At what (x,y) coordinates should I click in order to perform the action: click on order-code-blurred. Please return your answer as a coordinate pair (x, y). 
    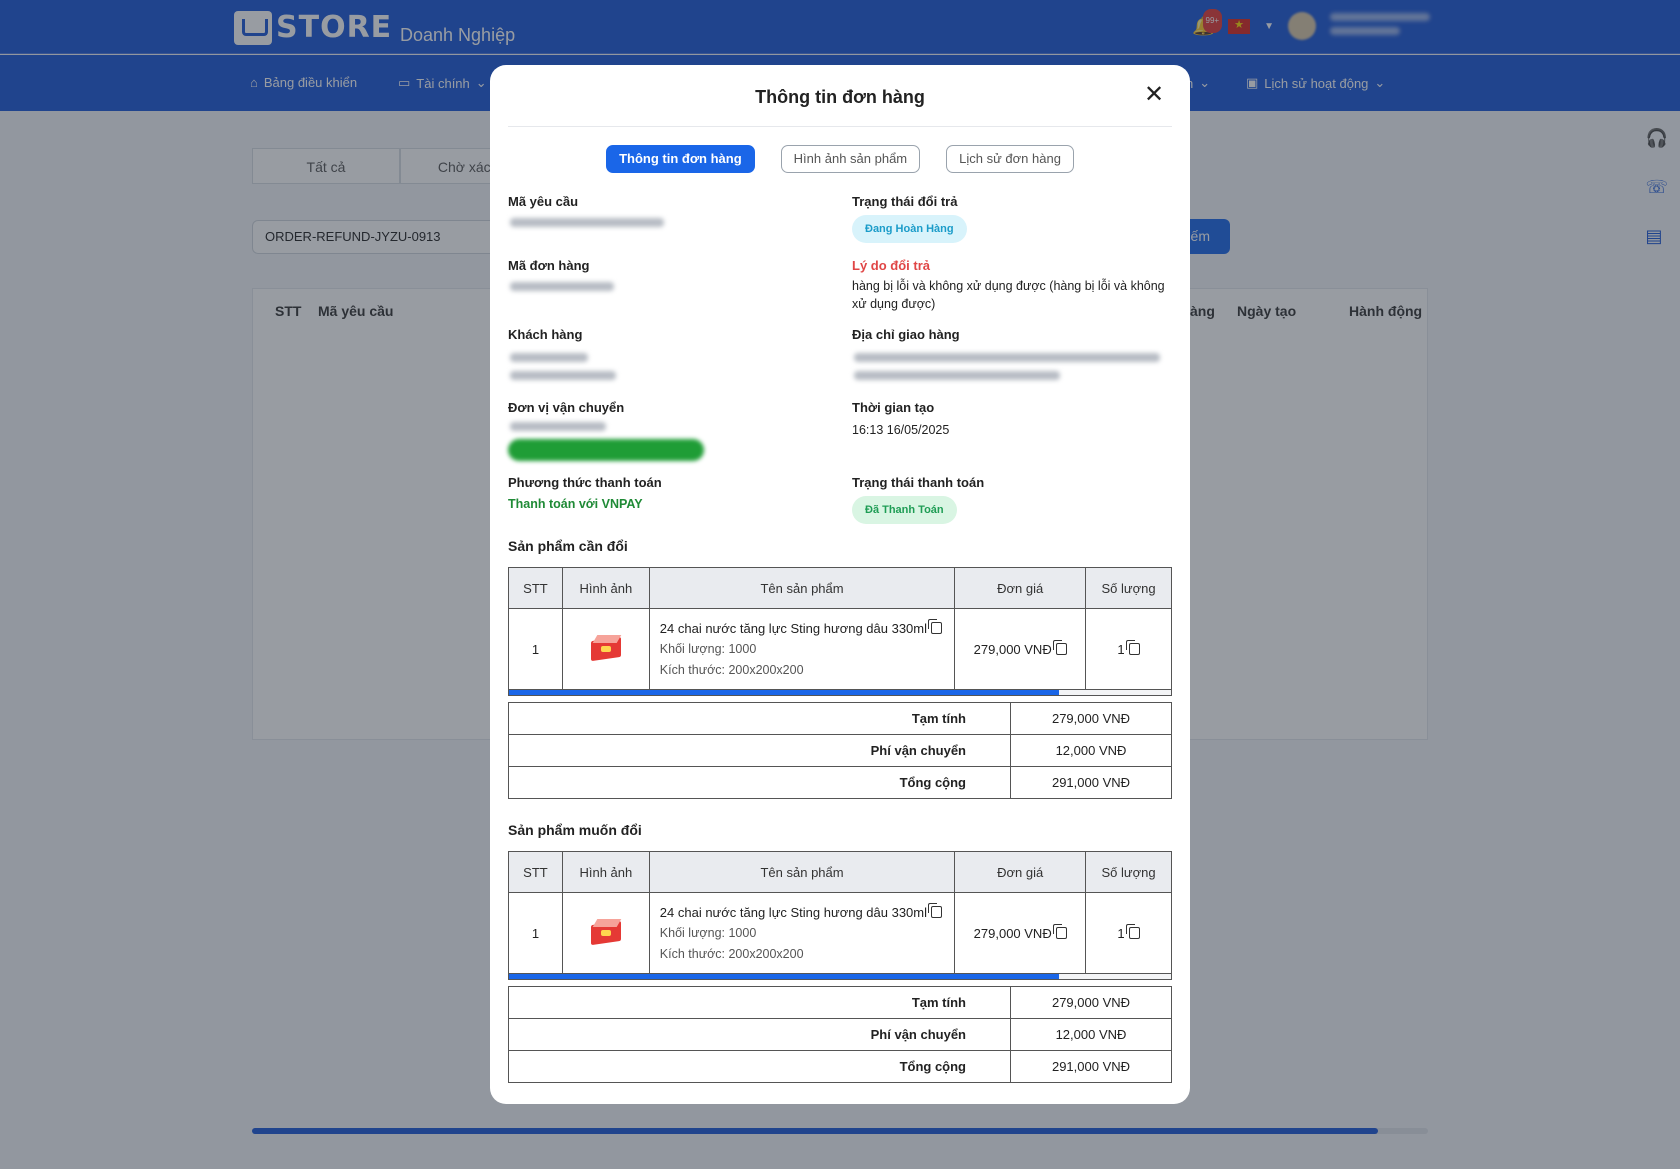
    Looking at the image, I should click on (562, 286).